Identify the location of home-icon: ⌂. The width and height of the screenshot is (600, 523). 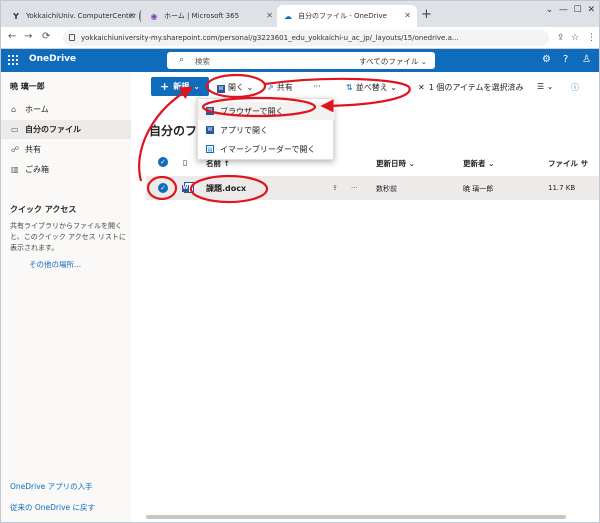
(14, 109).